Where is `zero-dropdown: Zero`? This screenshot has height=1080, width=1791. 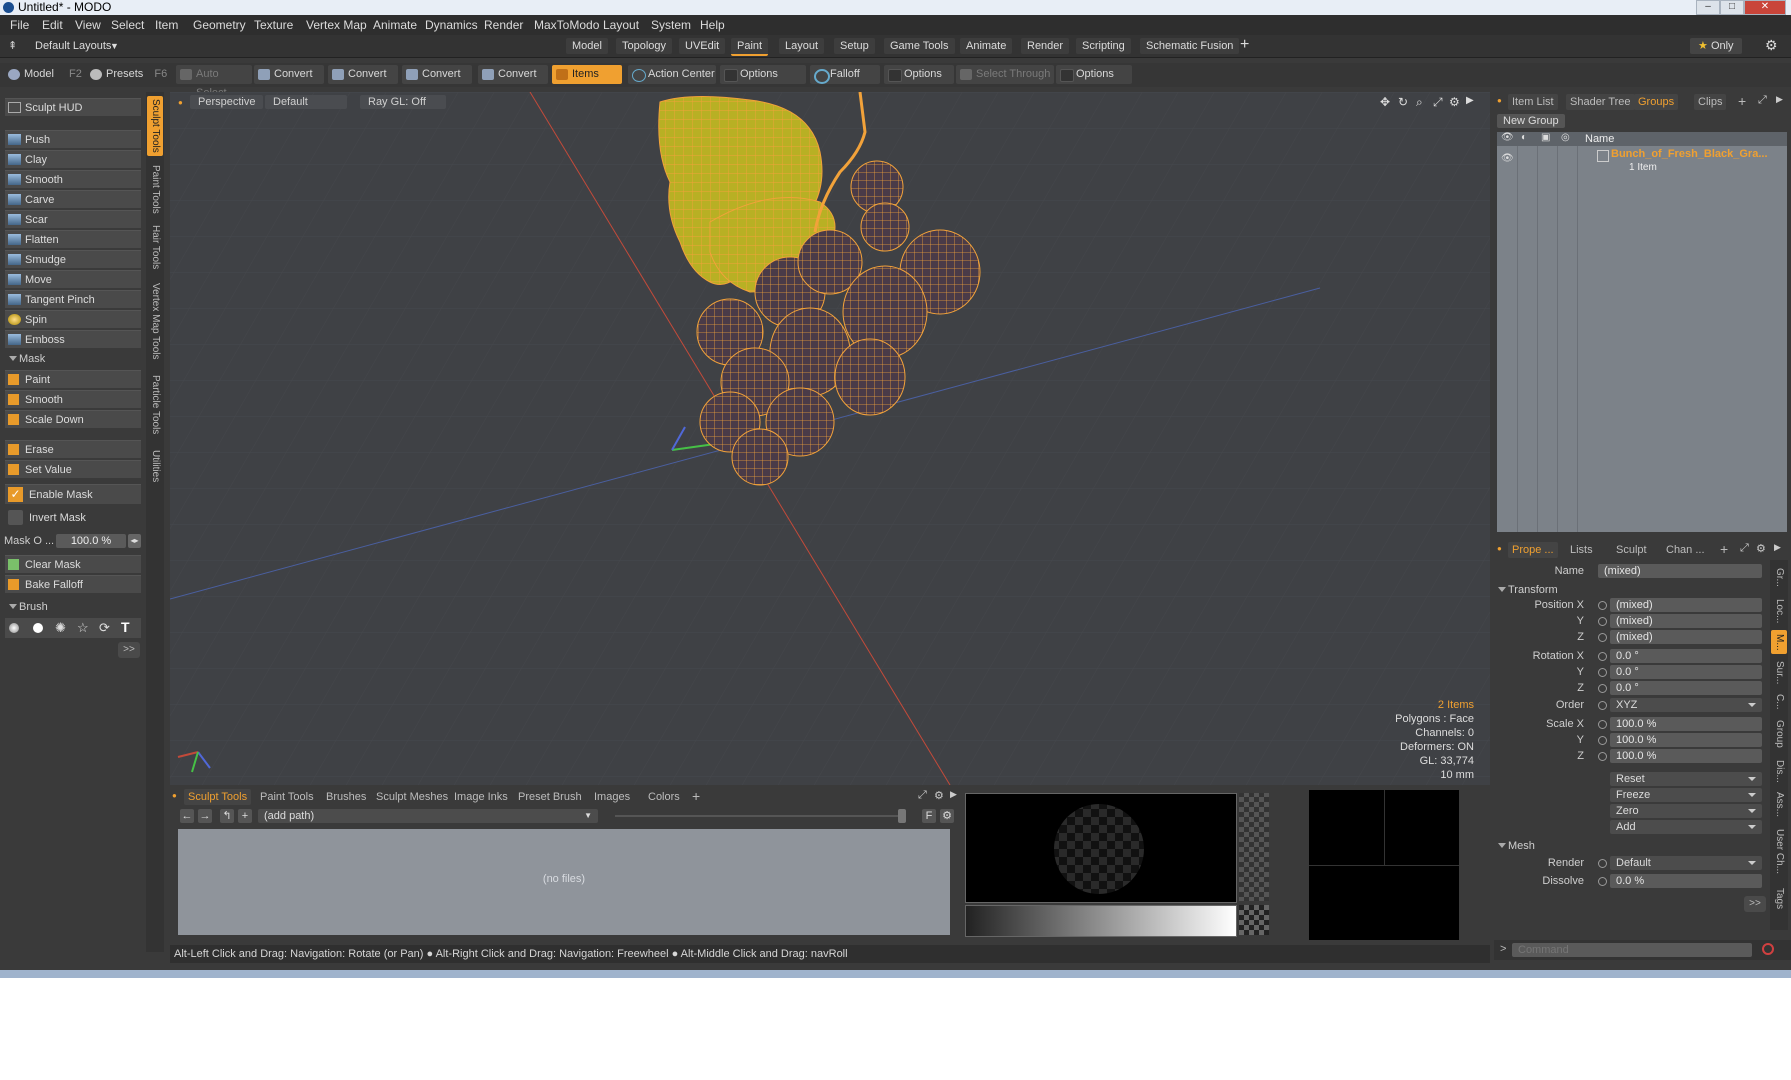
zero-dropdown: Zero is located at coordinates (1686, 811).